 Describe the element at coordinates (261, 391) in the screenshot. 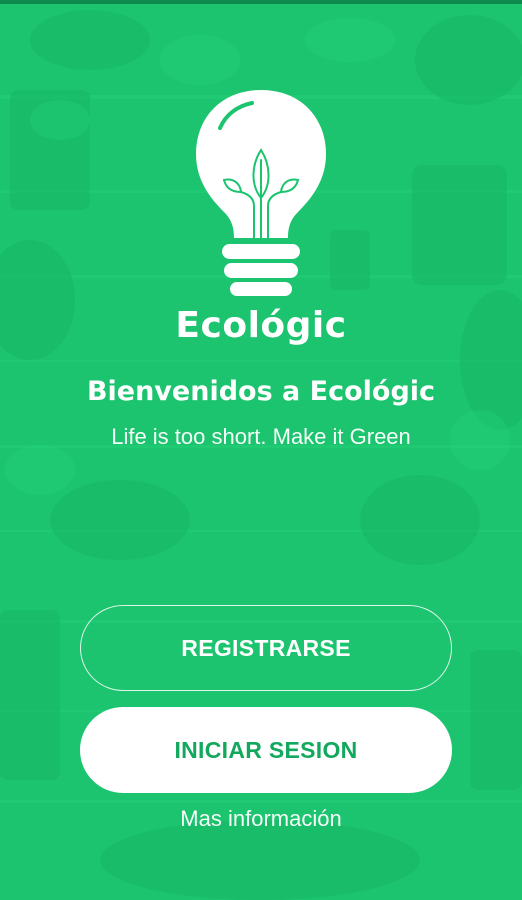

I see `welcome-title: Bienvenidos a Ecológic` at that location.